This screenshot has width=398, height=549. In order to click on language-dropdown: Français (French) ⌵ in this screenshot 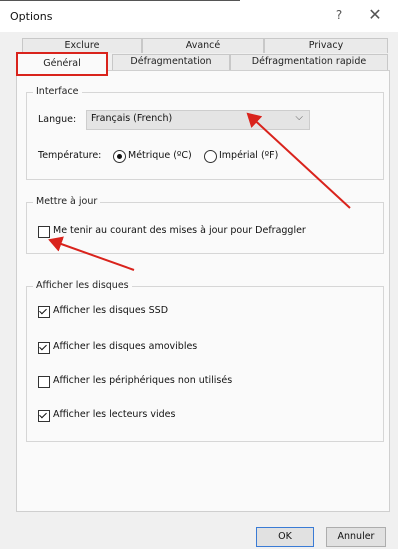, I will do `click(198, 120)`.